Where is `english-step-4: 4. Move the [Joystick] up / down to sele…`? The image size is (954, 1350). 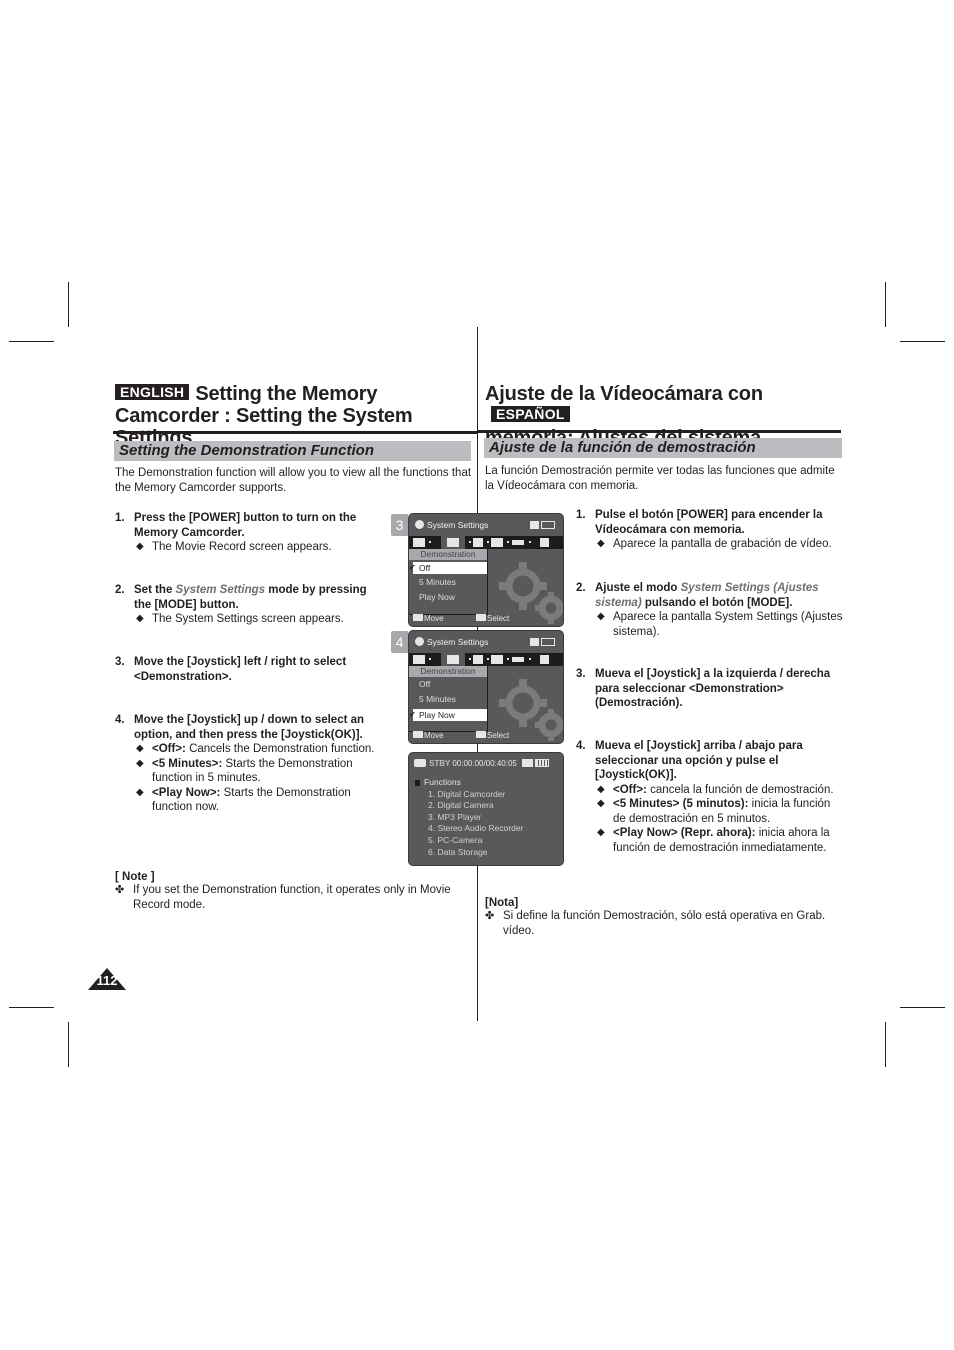 english-step-4: 4. Move the [Joystick] up / down to sele… is located at coordinates (246, 764).